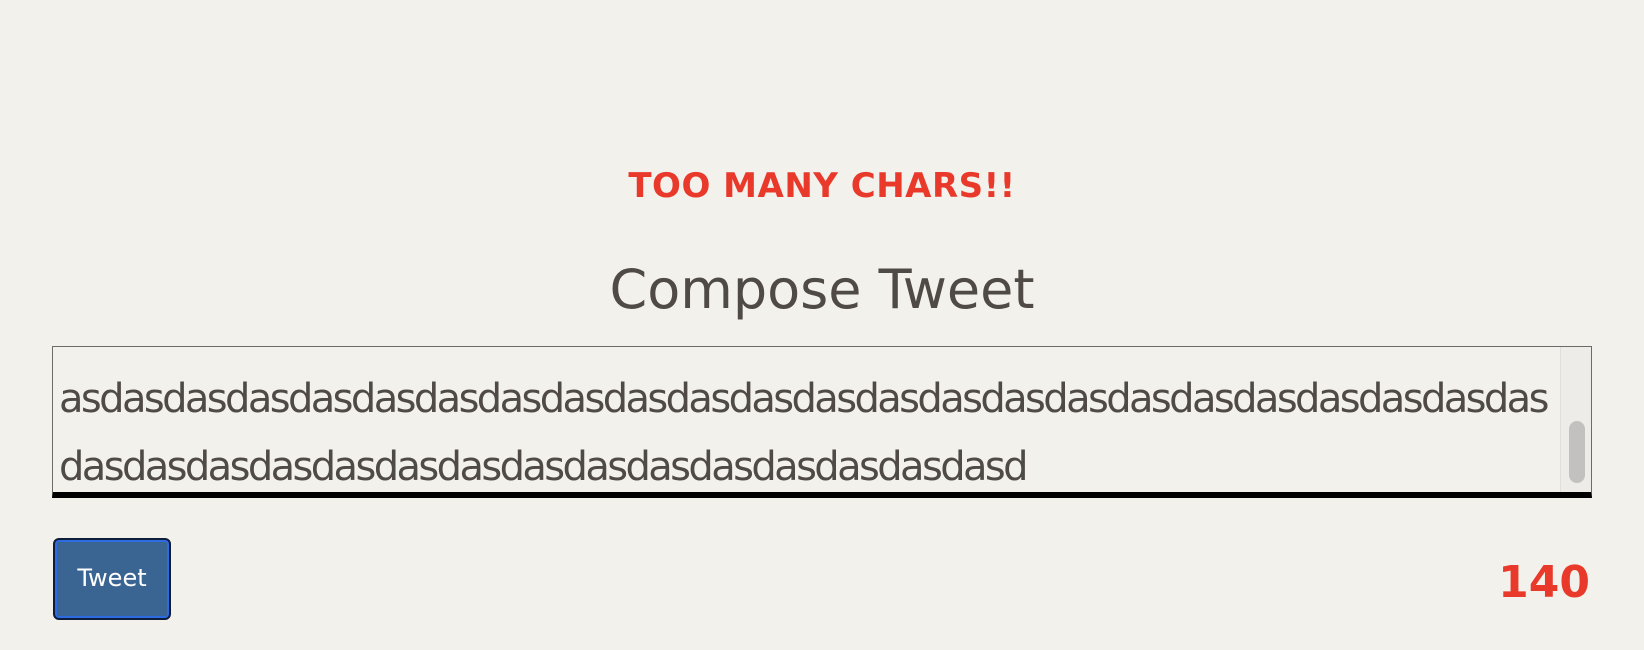  What do you see at coordinates (112, 579) in the screenshot?
I see `tweet-button: Tweet` at bounding box center [112, 579].